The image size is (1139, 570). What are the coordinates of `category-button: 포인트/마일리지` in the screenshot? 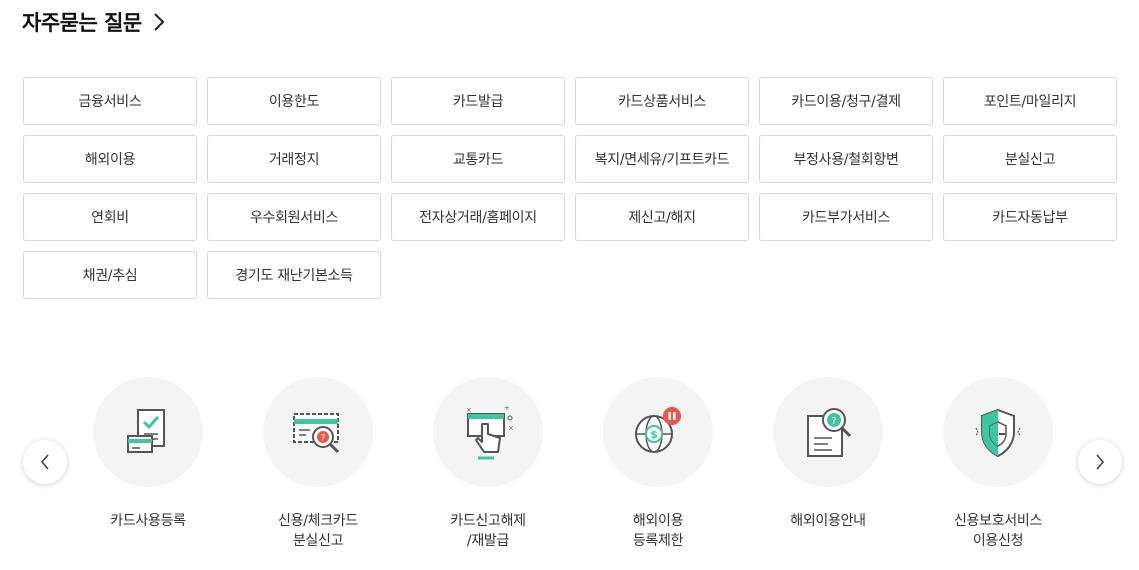 It's located at (1030, 101).